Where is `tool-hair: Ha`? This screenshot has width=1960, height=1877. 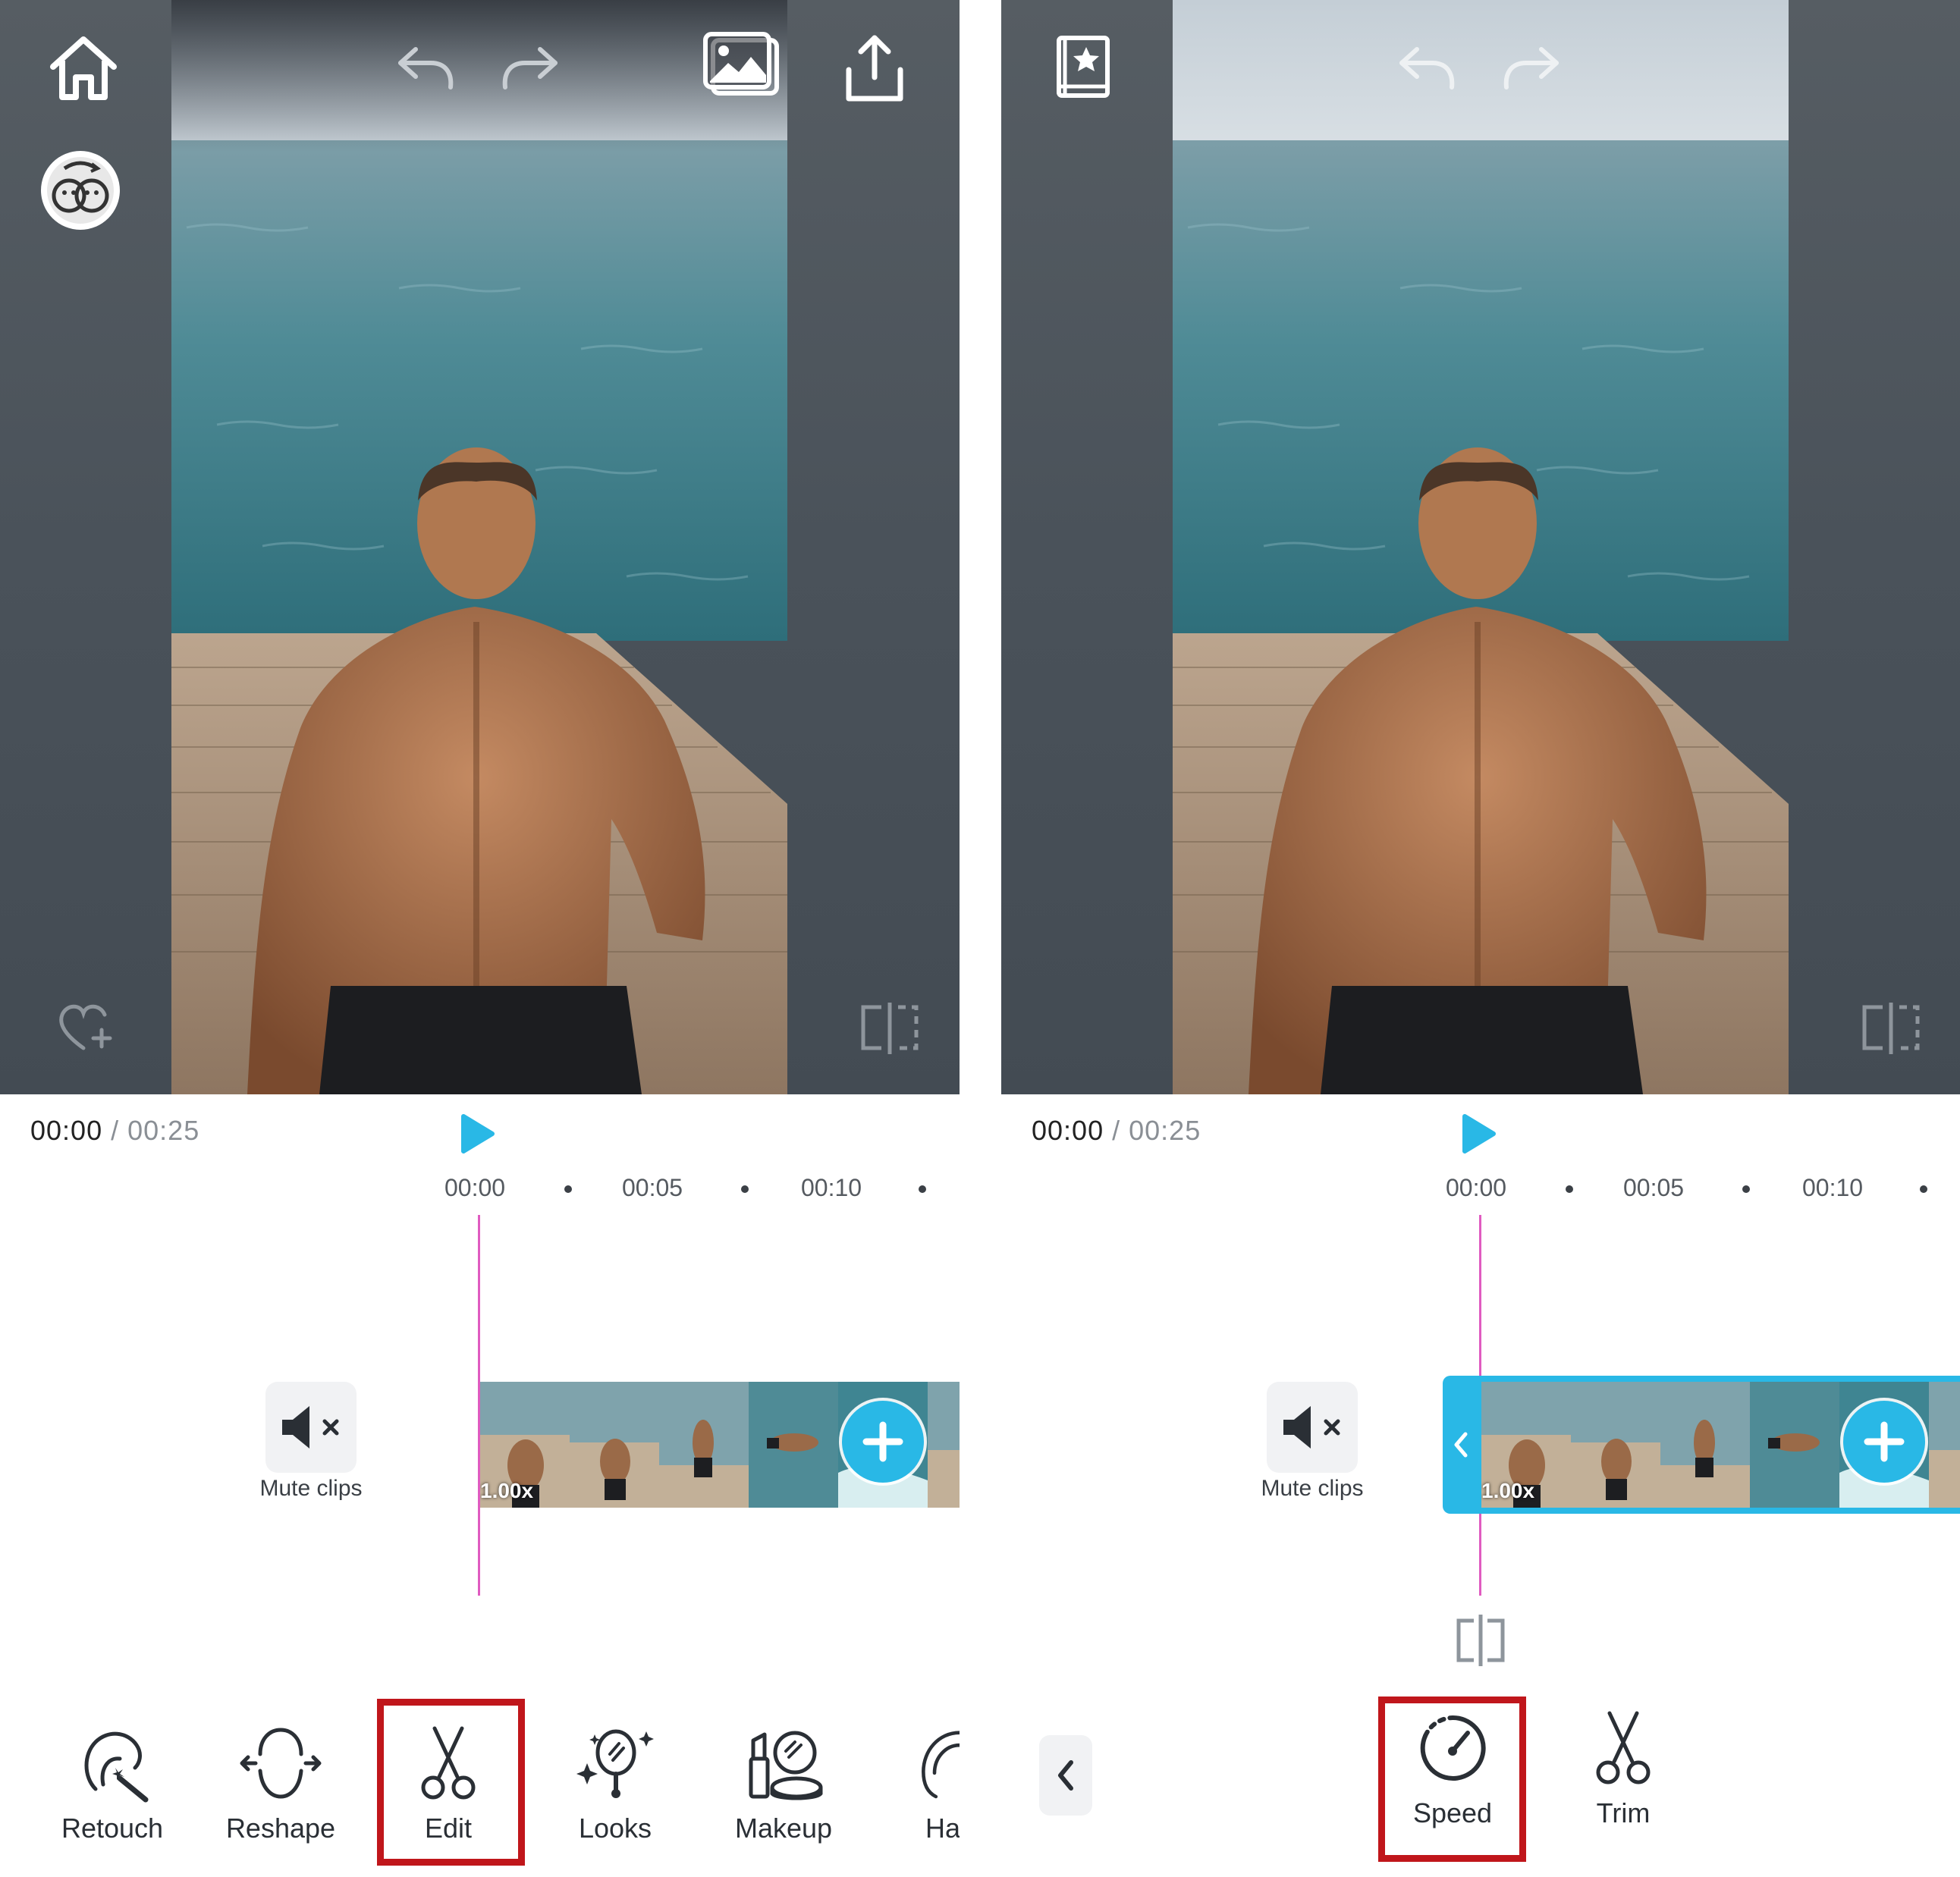
tool-hair: Ha is located at coordinates (920, 1794).